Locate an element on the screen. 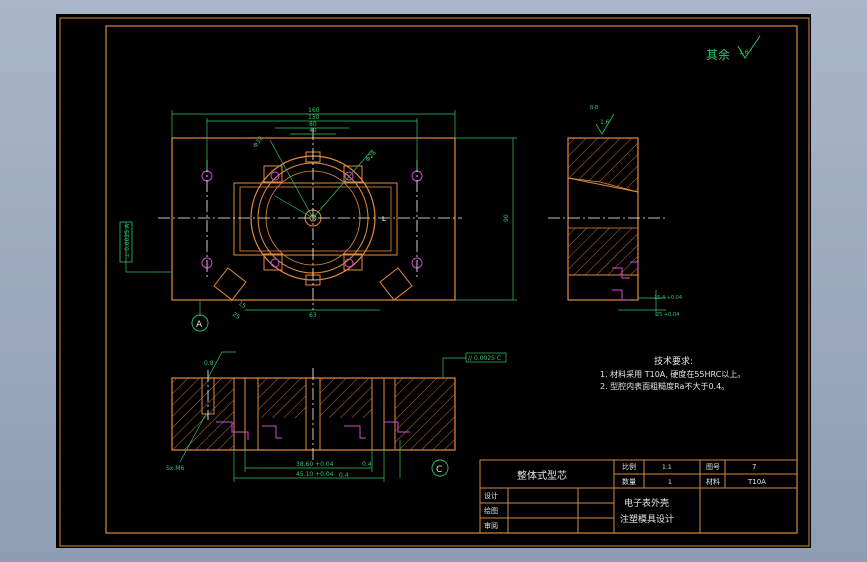 The width and height of the screenshot is (867, 562). part-name: 整体式型芯 is located at coordinates (542, 475).